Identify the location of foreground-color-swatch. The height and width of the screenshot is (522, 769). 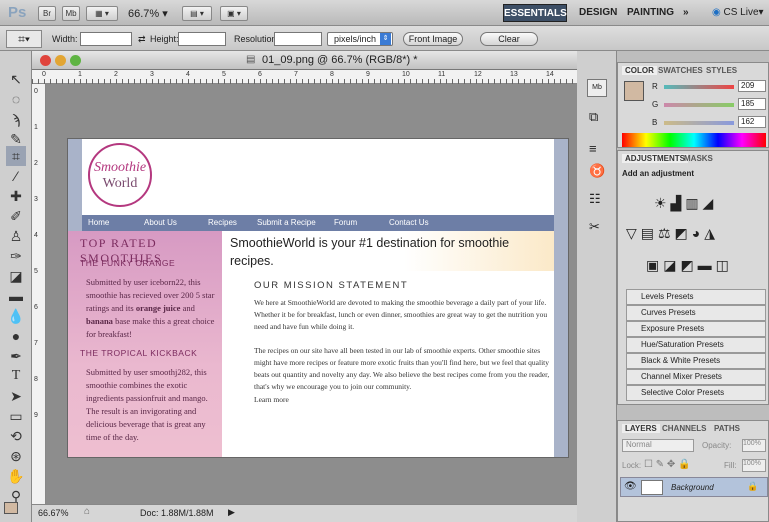
(11, 508).